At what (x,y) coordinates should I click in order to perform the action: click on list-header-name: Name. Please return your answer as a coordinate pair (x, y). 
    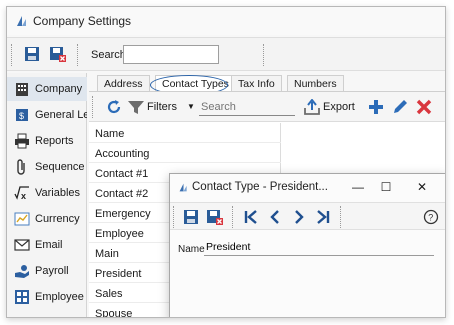
    Looking at the image, I should click on (185, 134).